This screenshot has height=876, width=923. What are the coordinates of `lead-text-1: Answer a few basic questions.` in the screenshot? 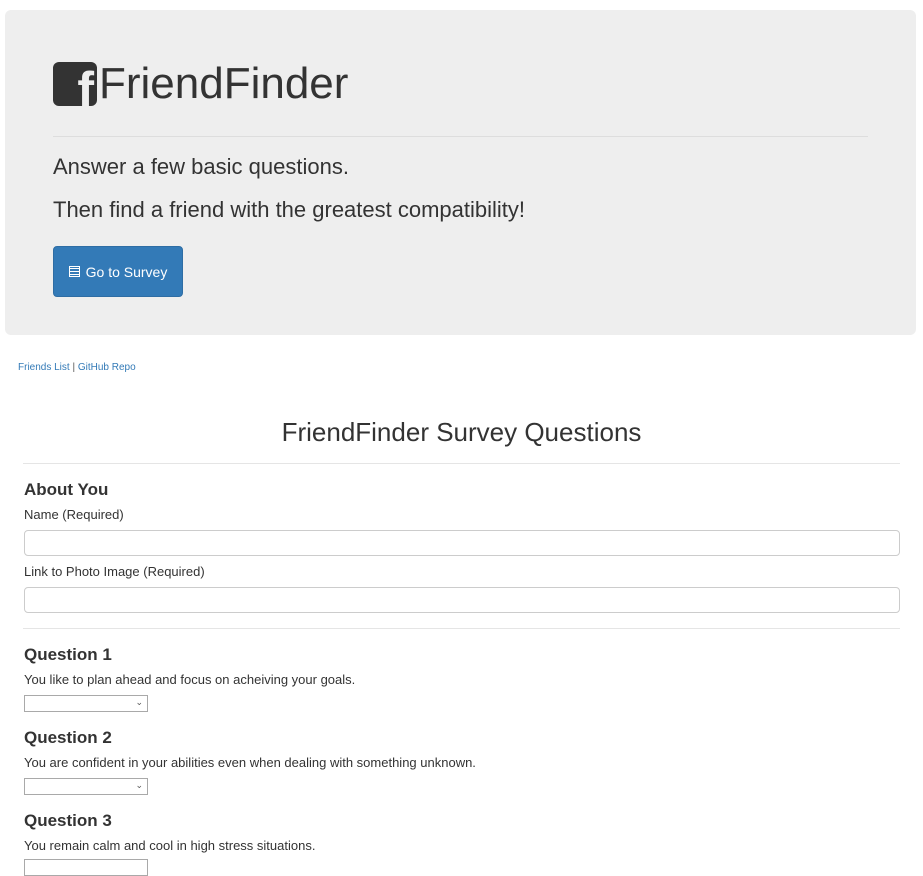 It's located at (201, 166).